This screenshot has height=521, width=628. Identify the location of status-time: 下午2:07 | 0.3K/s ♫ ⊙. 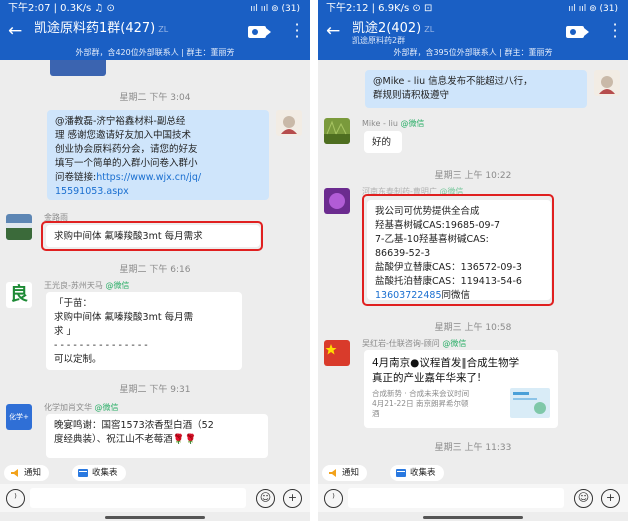
(61, 8).